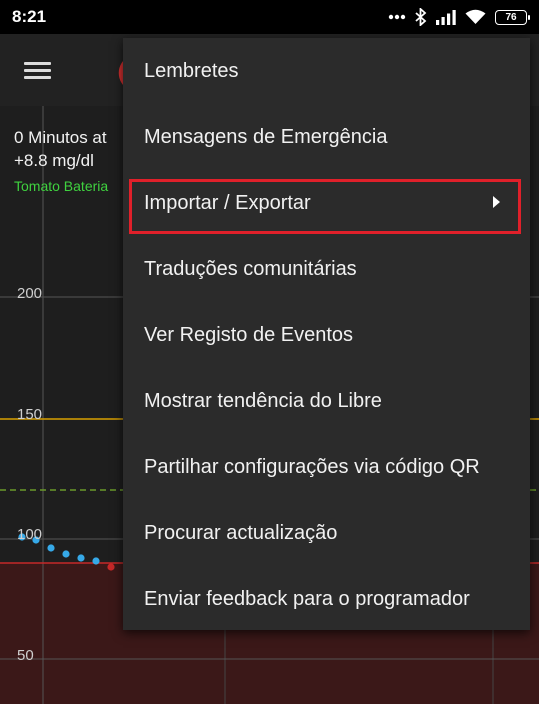  Describe the element at coordinates (269, 17) in the screenshot. I see `status-bar: 8:21 76` at that location.